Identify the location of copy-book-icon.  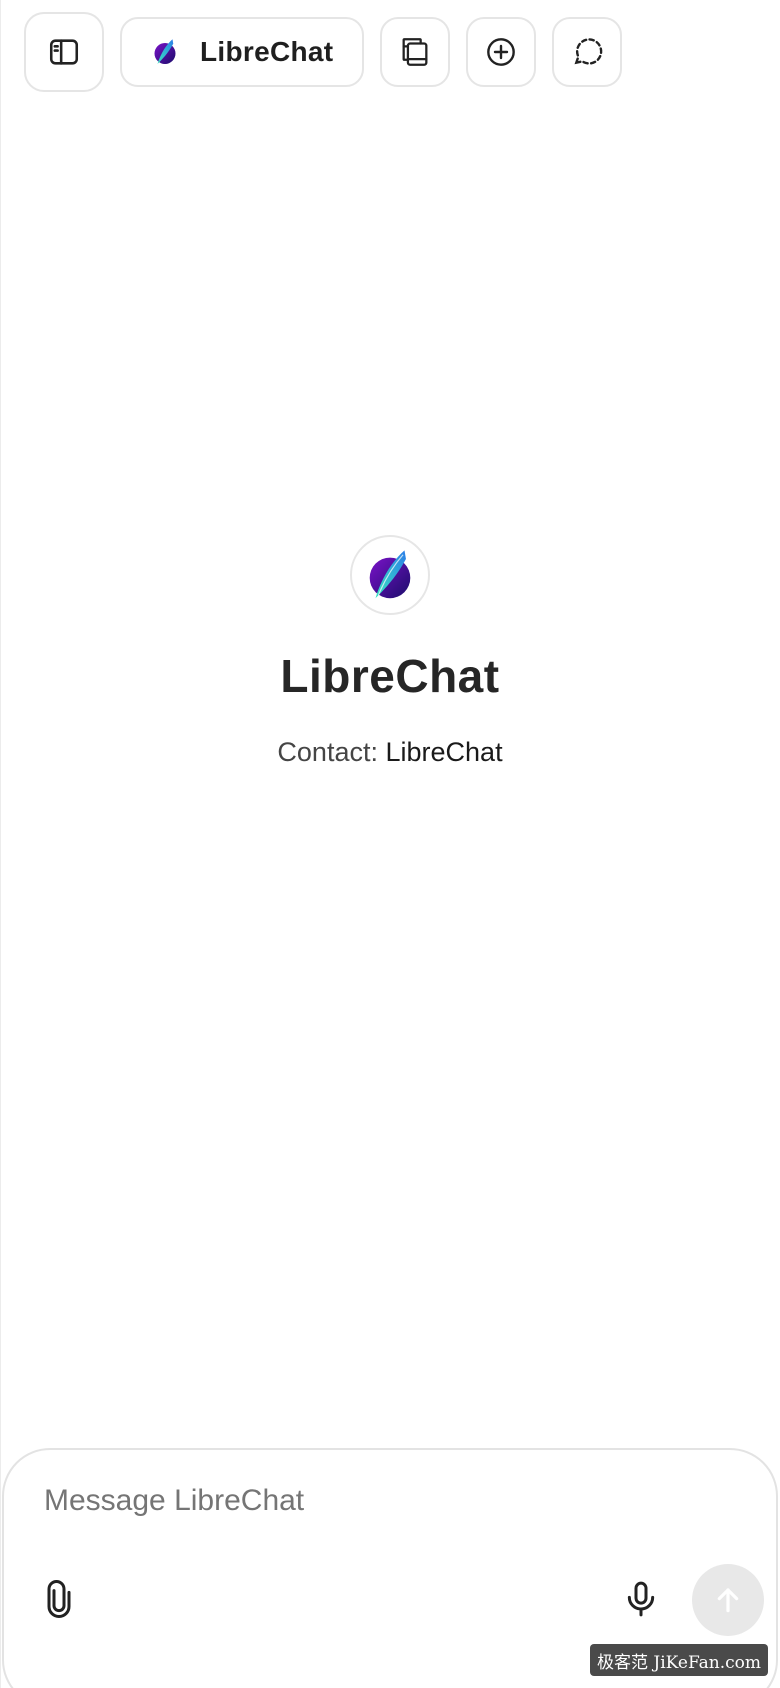
(415, 52).